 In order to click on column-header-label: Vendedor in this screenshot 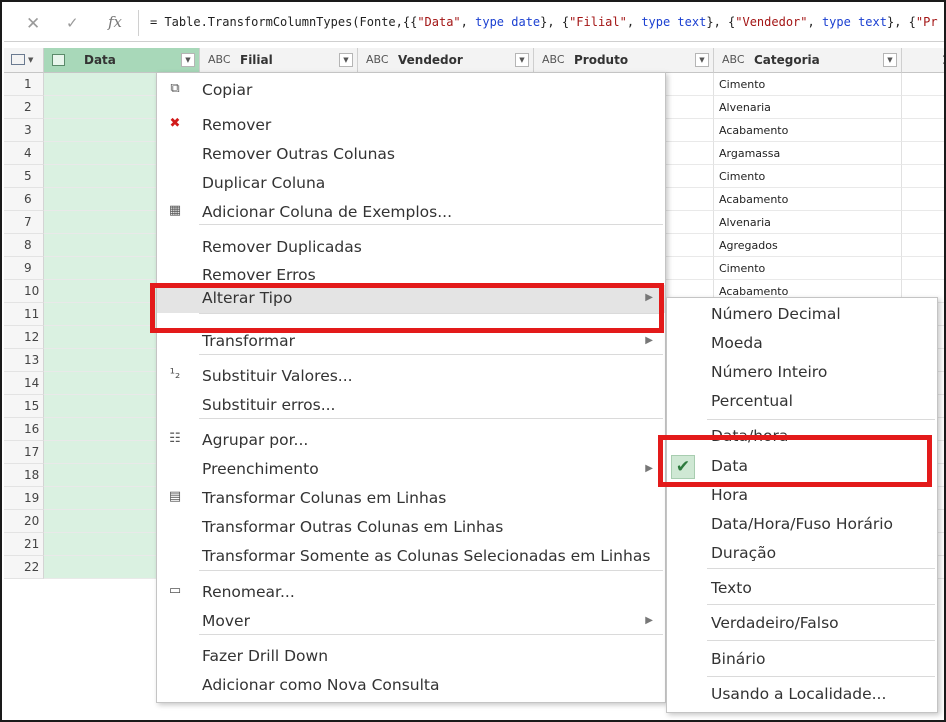, I will do `click(430, 60)`.